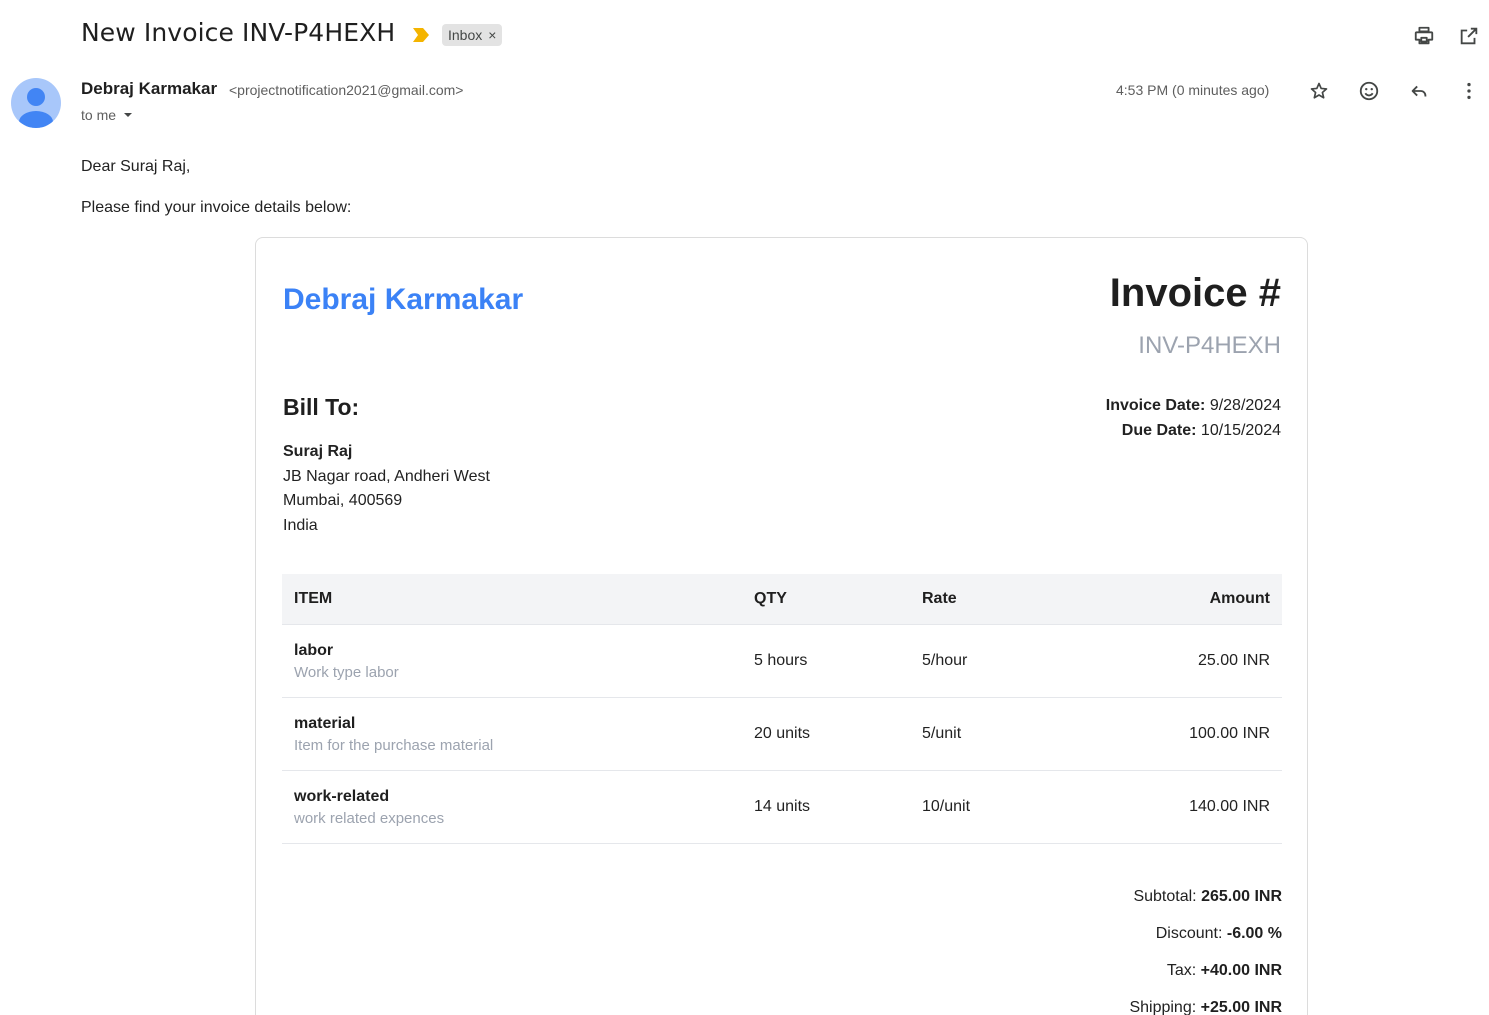 This screenshot has height=1015, width=1489. I want to click on discount-row: Discount: -6.00 %, so click(1205, 933).